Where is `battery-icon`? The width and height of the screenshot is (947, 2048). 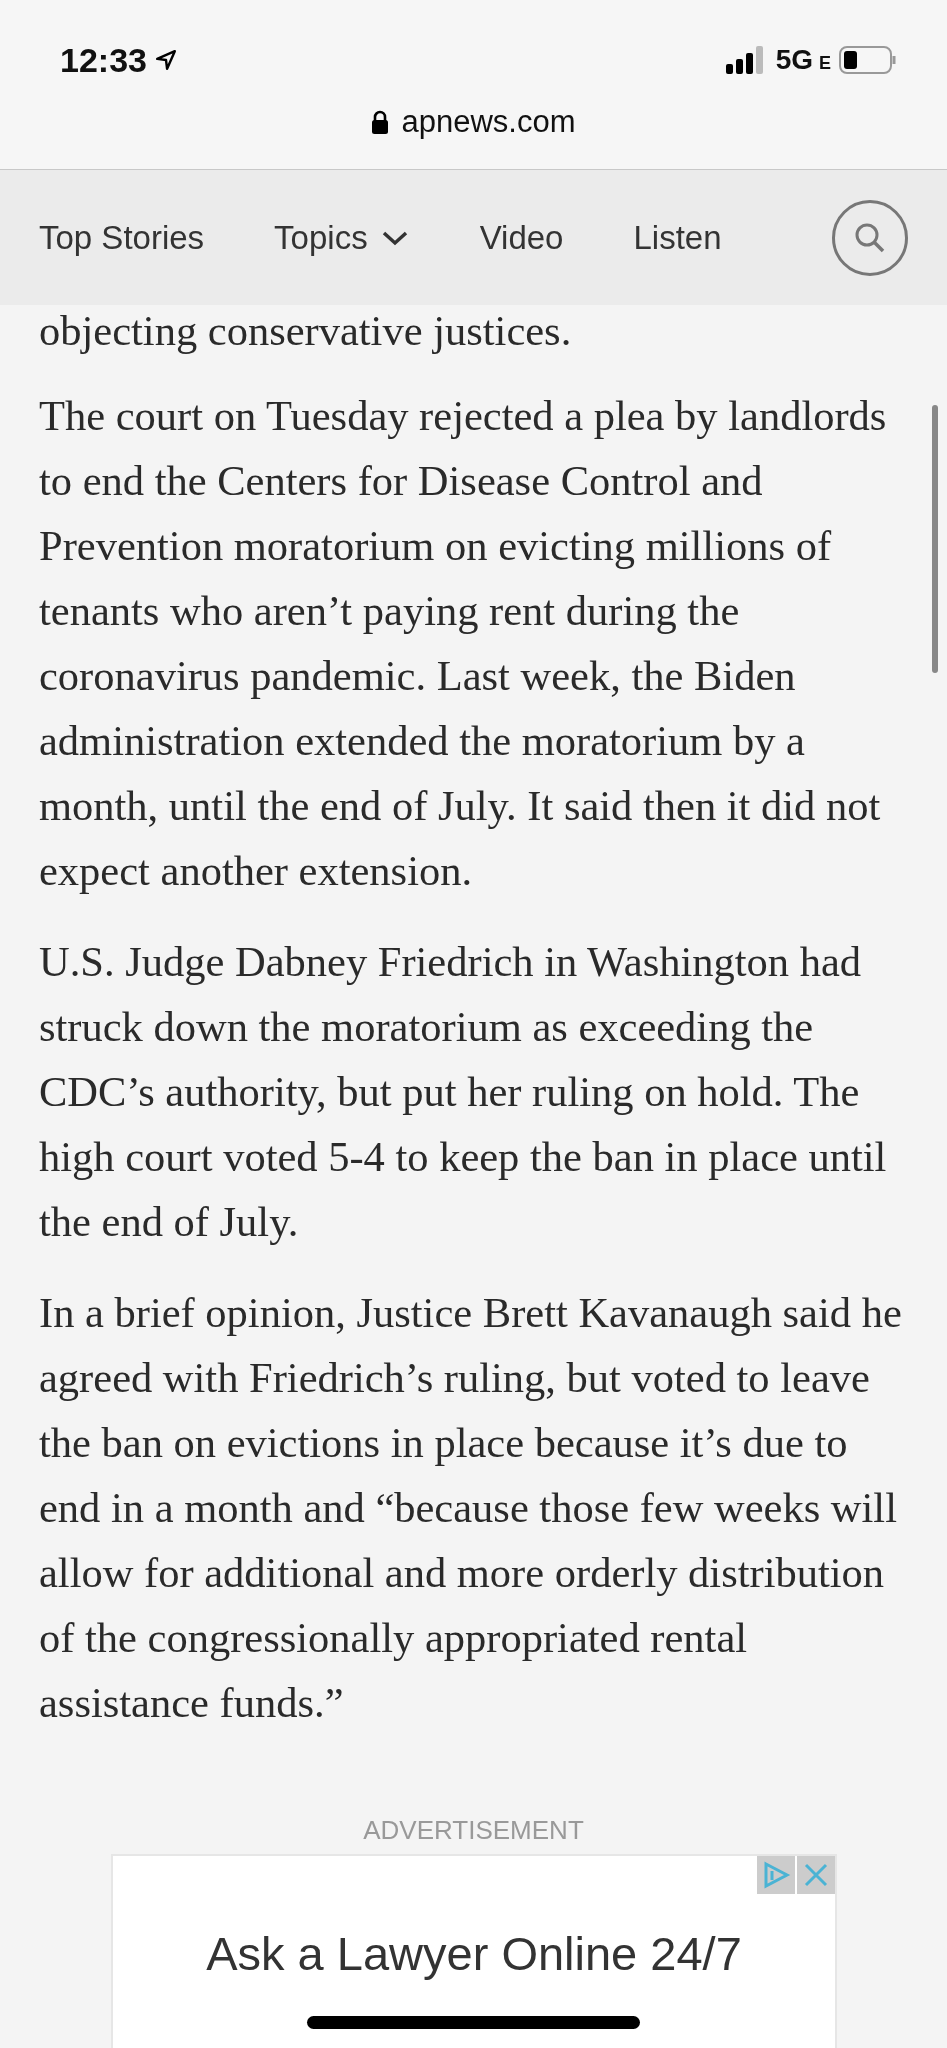
battery-icon is located at coordinates (868, 60).